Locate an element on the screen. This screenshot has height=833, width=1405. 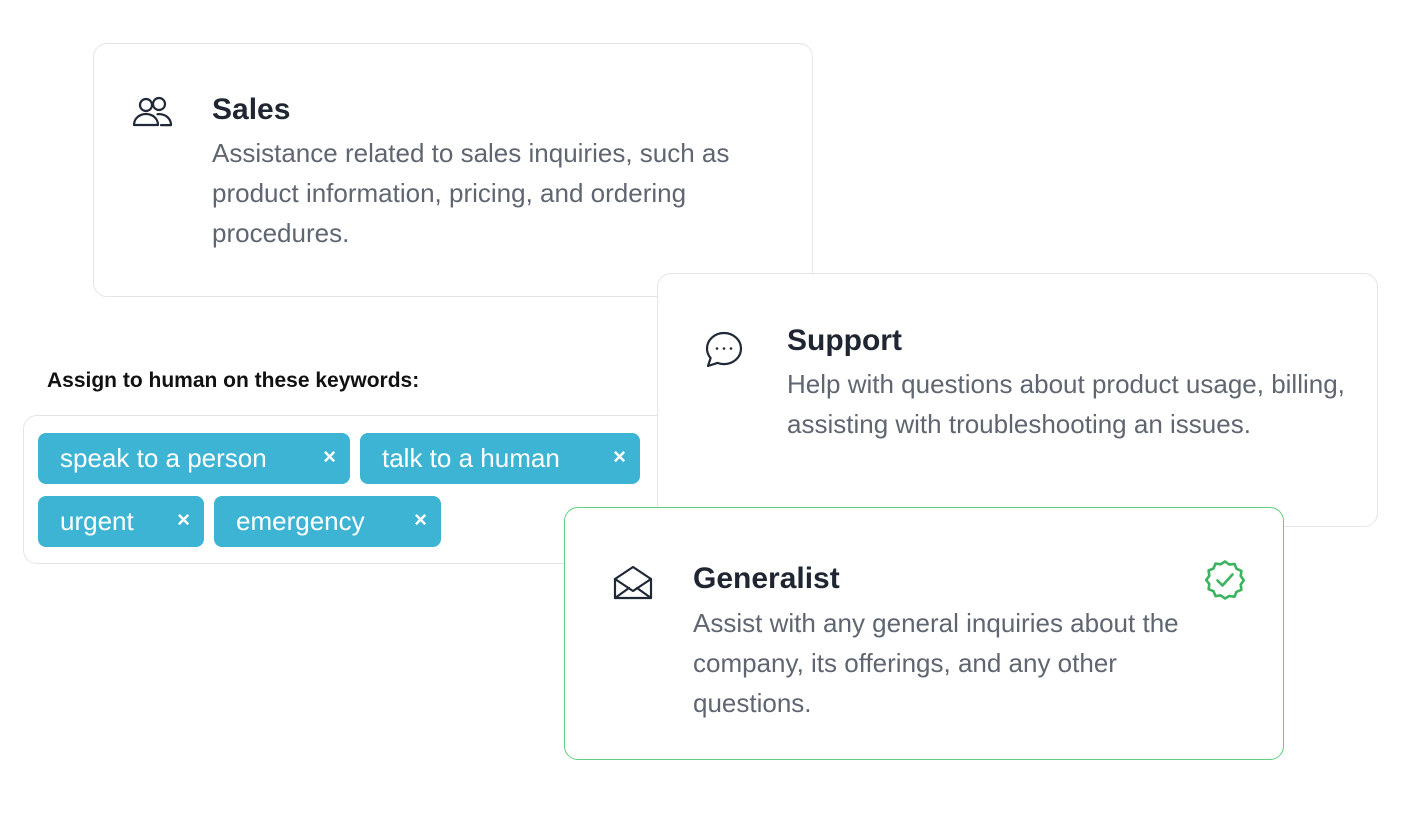
keyword-tag-label: urgent is located at coordinates (97, 521).